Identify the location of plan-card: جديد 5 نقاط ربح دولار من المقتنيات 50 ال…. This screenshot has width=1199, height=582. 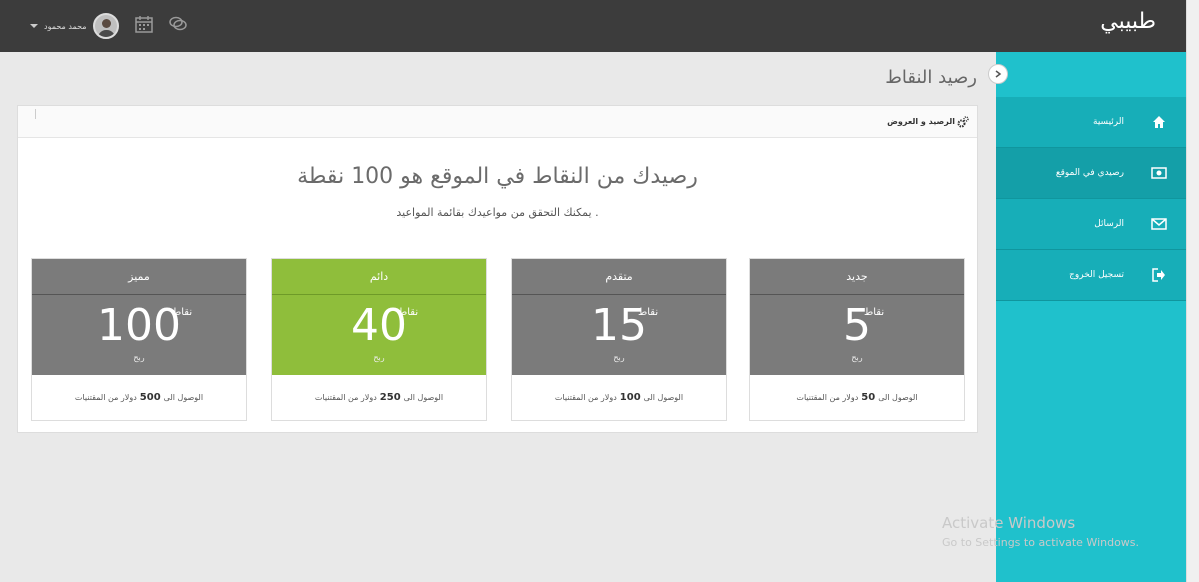
(857, 339).